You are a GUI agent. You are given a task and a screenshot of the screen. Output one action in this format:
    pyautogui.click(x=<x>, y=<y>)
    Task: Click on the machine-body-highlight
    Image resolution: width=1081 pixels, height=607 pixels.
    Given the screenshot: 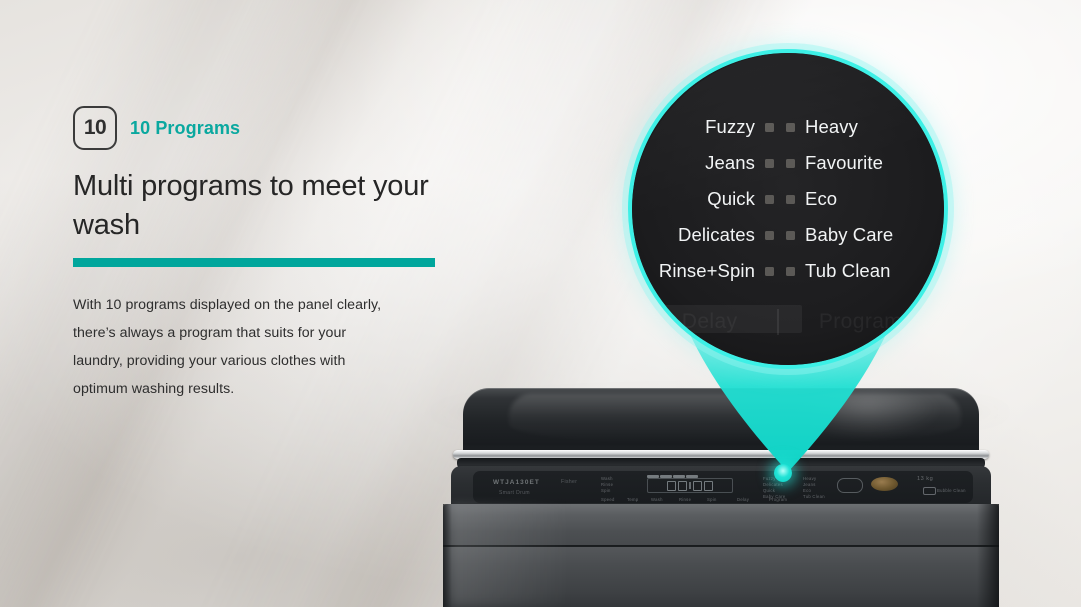 What is the action you would take?
    pyautogui.click(x=511, y=555)
    